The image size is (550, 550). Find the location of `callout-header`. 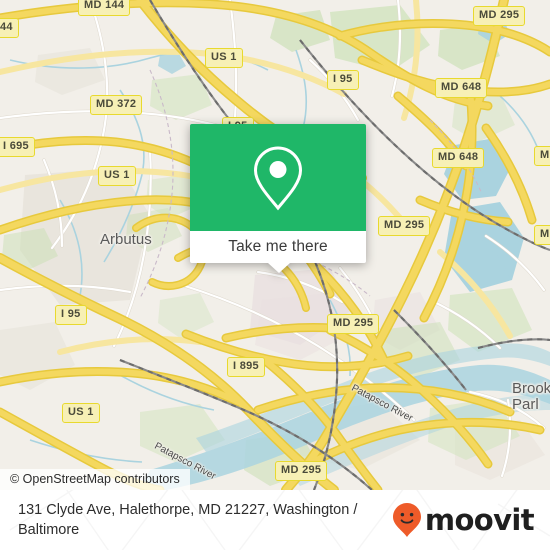

callout-header is located at coordinates (278, 177).